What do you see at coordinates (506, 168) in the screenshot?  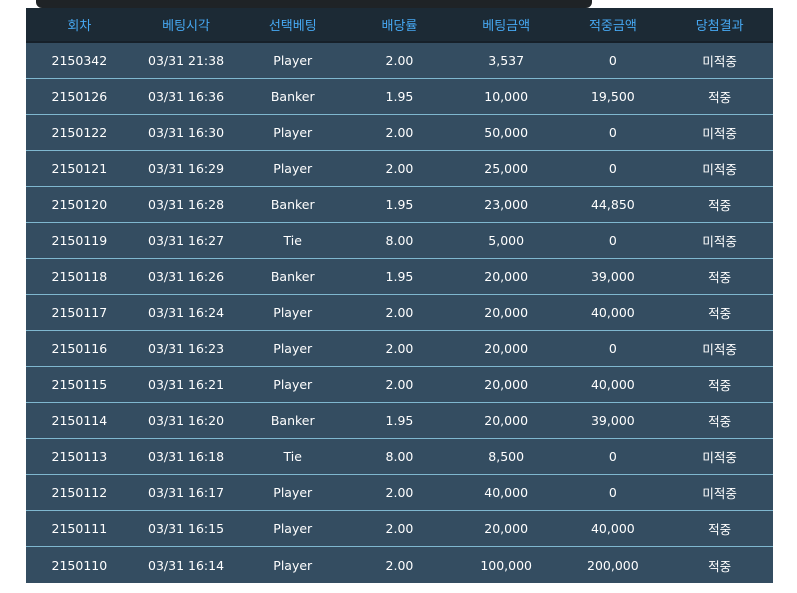 I see `cell-bet-amount: 25,000` at bounding box center [506, 168].